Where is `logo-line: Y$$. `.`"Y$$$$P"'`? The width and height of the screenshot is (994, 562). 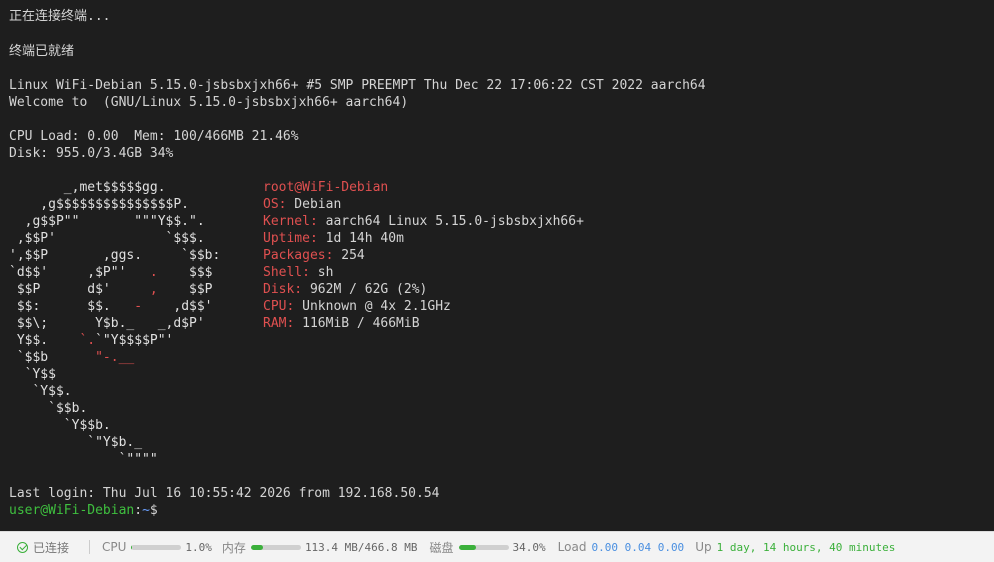 logo-line: Y$$. `.`"Y$$$$P"' is located at coordinates (91, 340).